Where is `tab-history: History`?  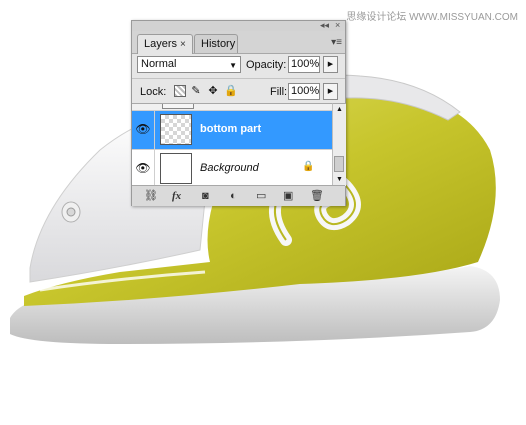 tab-history: History is located at coordinates (216, 43).